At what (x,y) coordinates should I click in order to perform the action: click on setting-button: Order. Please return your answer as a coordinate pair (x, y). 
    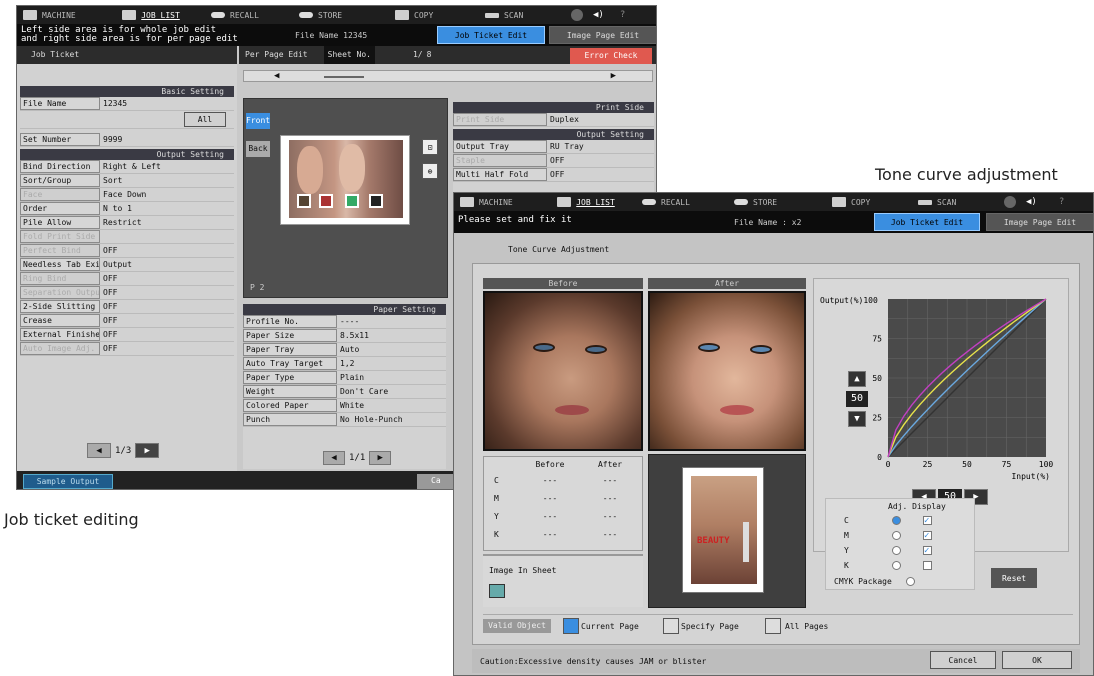
    Looking at the image, I should click on (60, 208).